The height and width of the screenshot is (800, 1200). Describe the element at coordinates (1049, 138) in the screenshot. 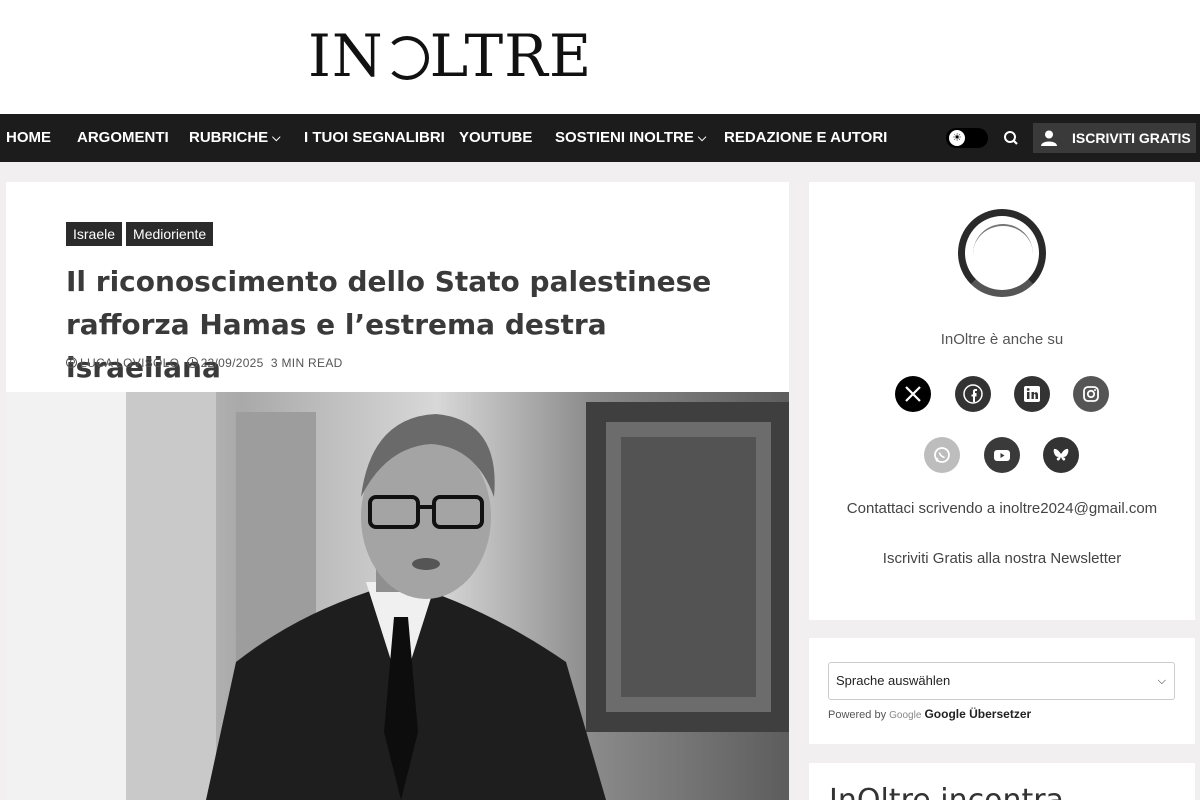

I see `user-icon` at that location.